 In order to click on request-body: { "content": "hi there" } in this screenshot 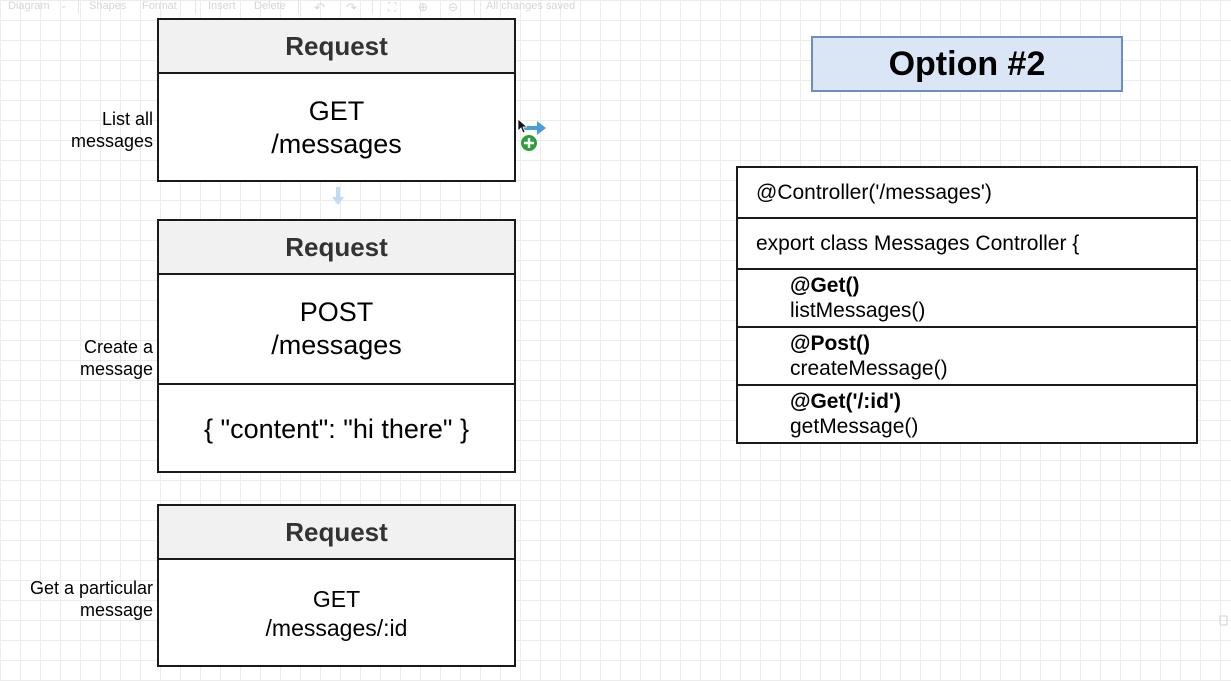, I will do `click(336, 429)`.